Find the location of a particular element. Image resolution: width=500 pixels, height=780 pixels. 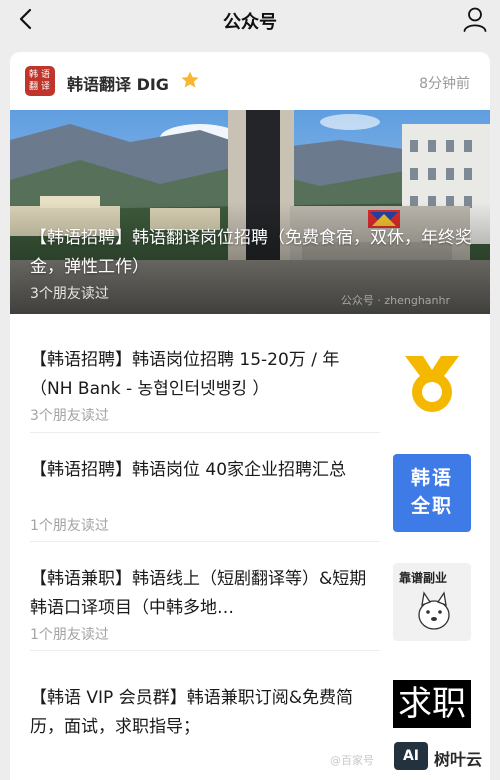

article-thumbnail is located at coordinates (432, 383).